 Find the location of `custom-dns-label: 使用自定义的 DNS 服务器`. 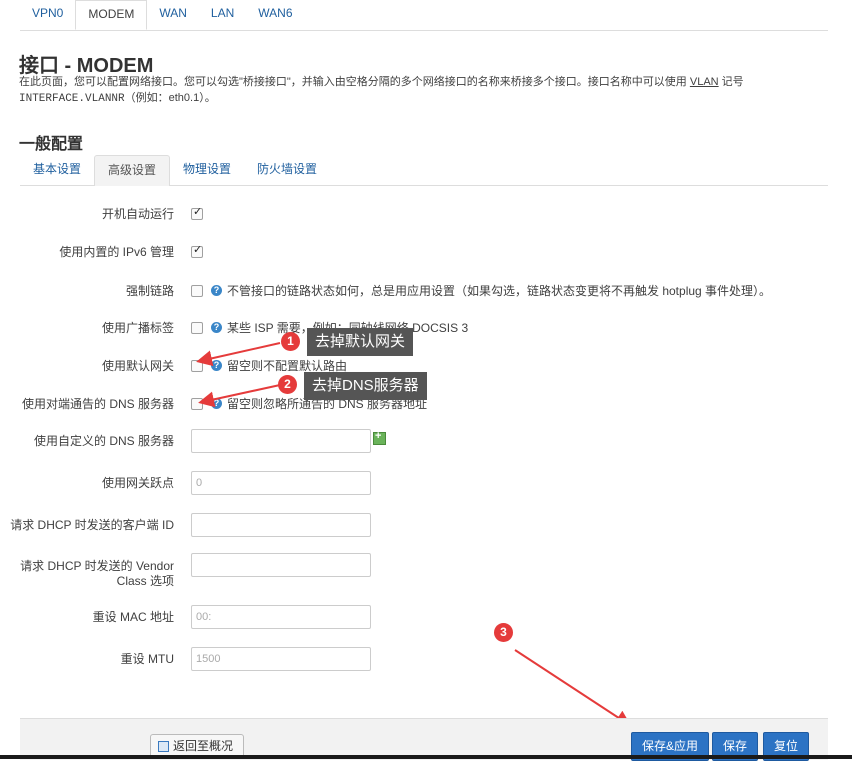

custom-dns-label: 使用自定义的 DNS 服务器 is located at coordinates (103, 441).